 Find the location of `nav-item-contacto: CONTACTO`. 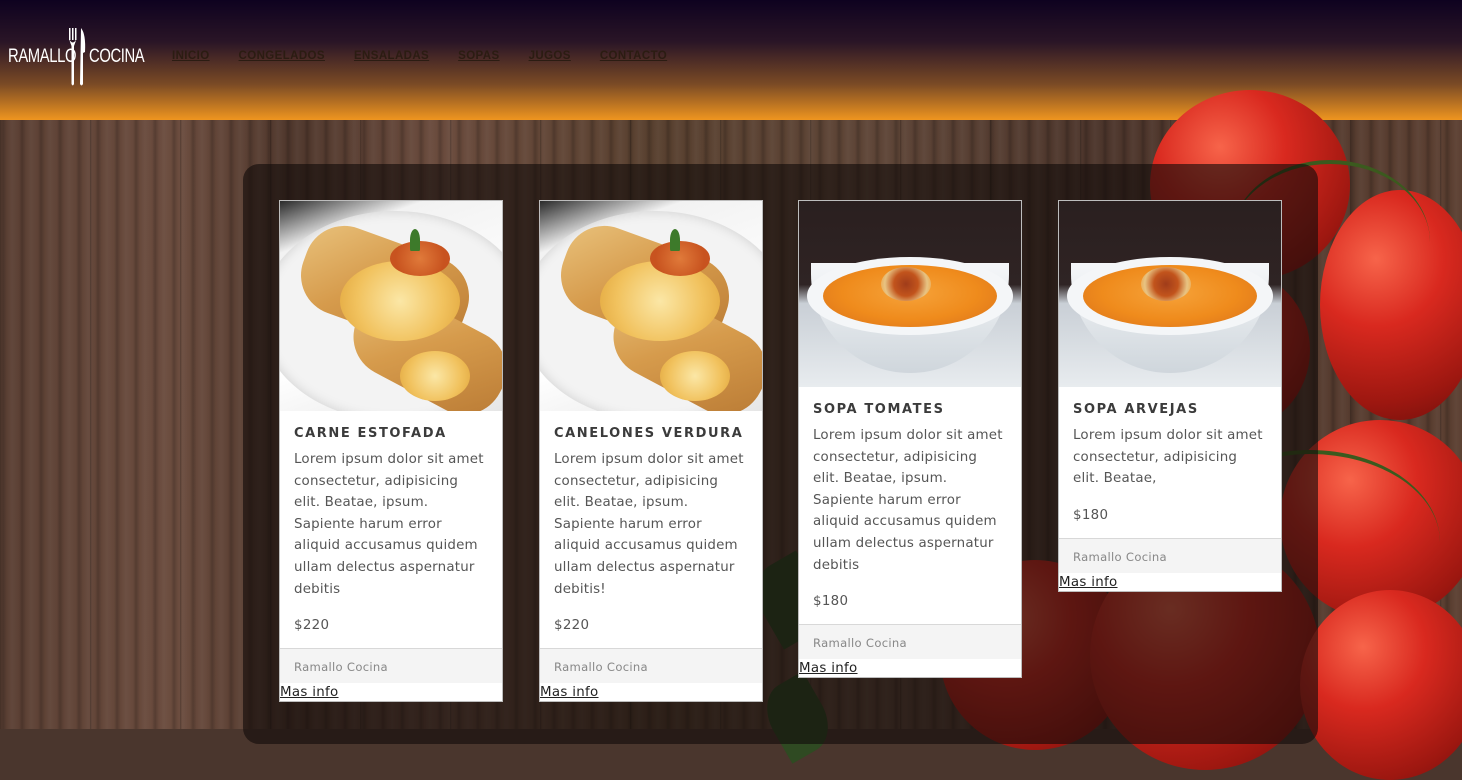

nav-item-contacto: CONTACTO is located at coordinates (633, 56).